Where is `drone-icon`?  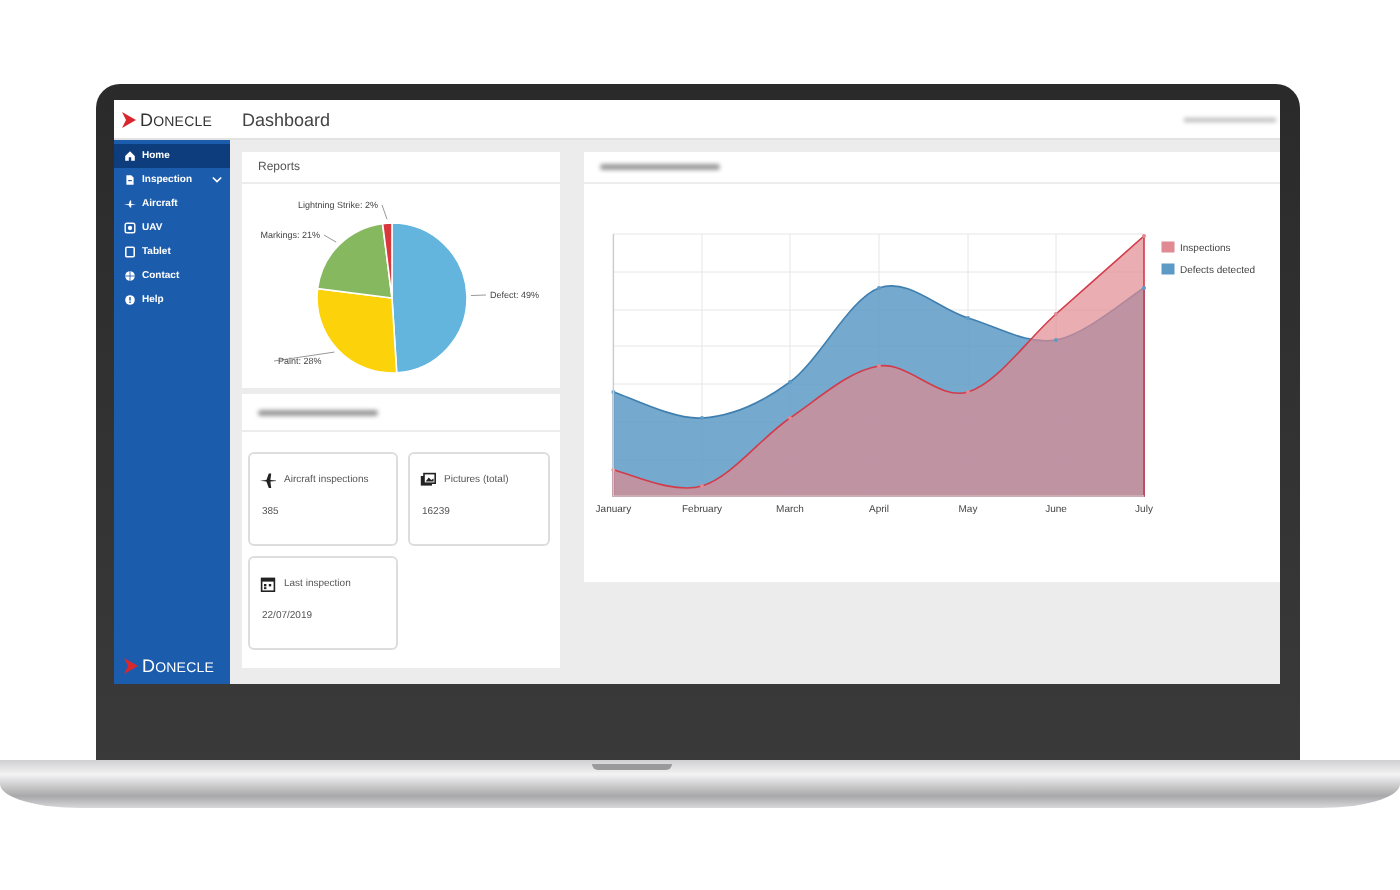
drone-icon is located at coordinates (130, 228).